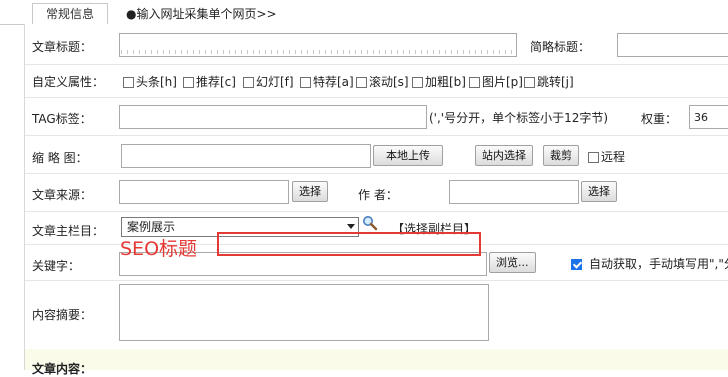 This screenshot has width=728, height=377. Describe the element at coordinates (318, 52) in the screenshot. I see `title-ruler` at that location.